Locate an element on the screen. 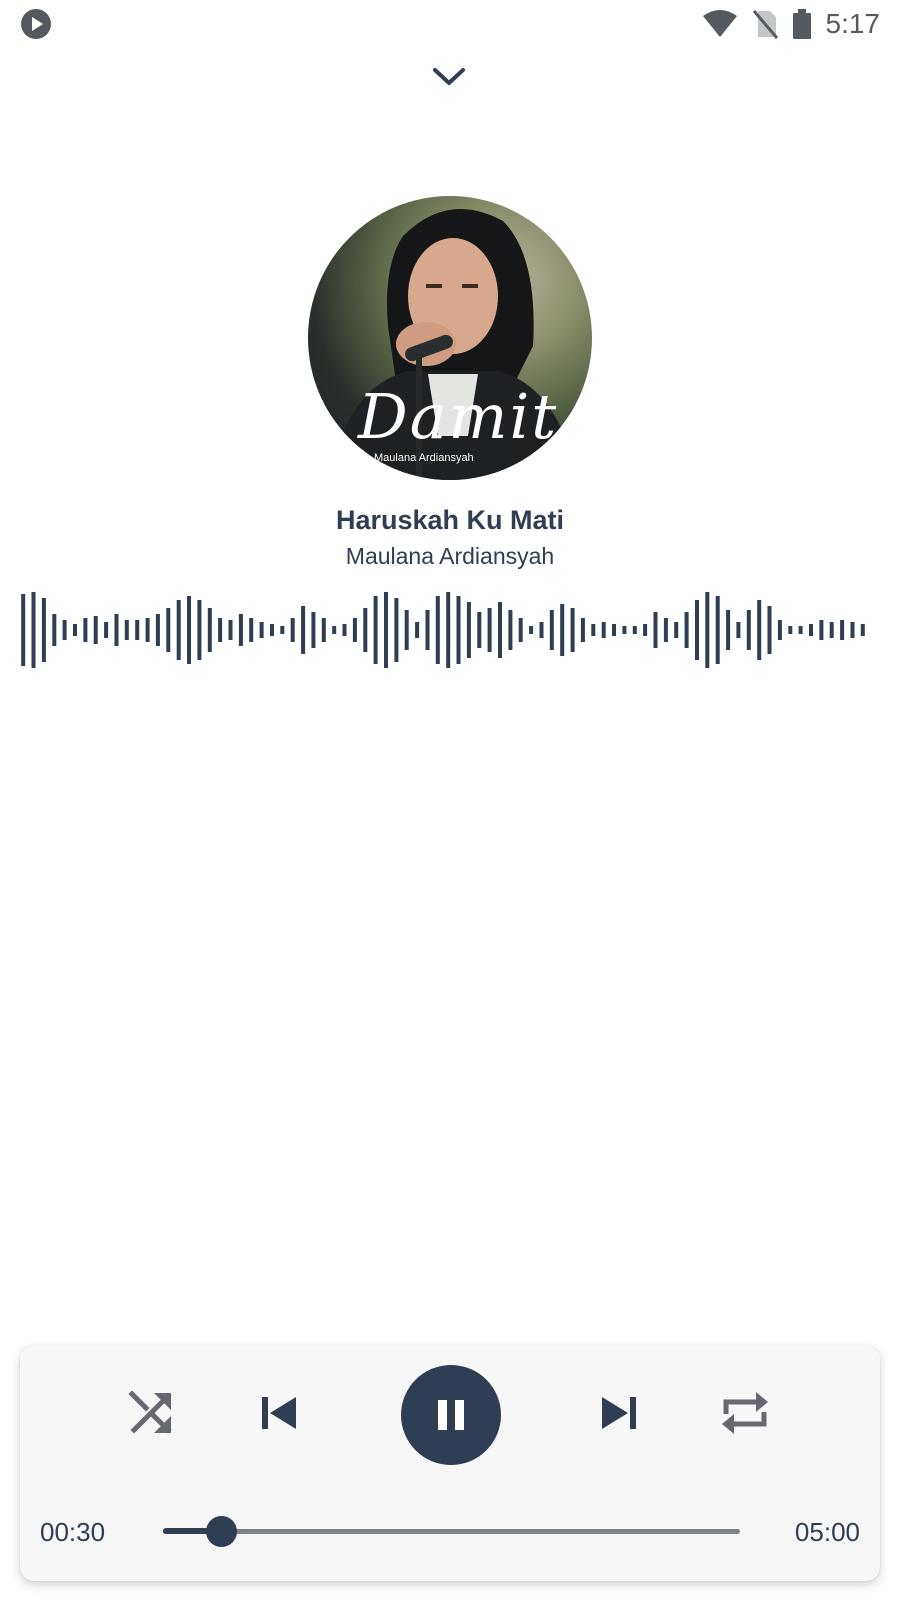 The width and height of the screenshot is (900, 1600). repeat-button is located at coordinates (745, 1413).